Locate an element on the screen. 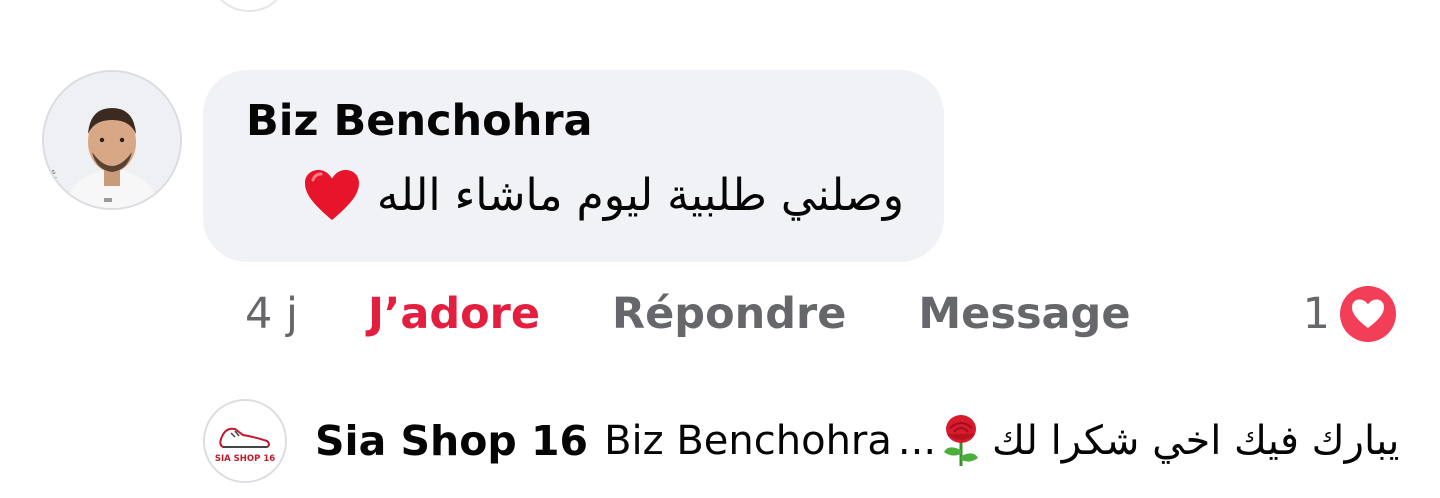 The image size is (1440, 498). reaction-summary: 1 is located at coordinates (1350, 314).